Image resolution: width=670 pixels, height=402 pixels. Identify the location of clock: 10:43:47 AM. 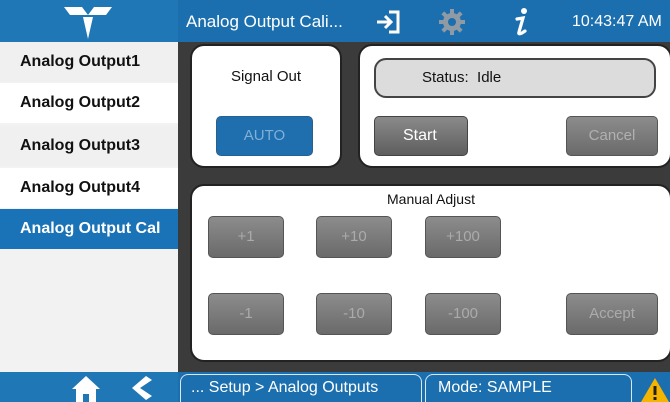
(617, 21).